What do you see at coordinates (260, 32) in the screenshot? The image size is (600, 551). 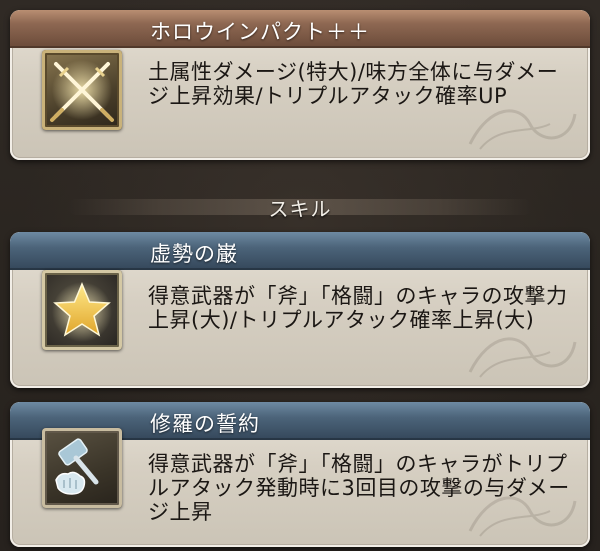 I see `charge-attack-title: ホロウインパクト＋＋` at bounding box center [260, 32].